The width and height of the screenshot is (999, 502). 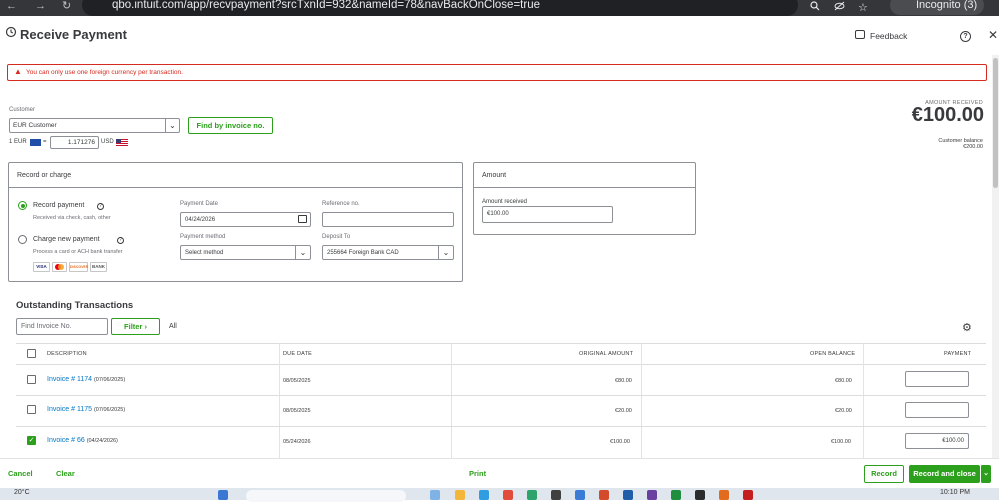 What do you see at coordinates (860, 34) in the screenshot?
I see `feedback-icon` at bounding box center [860, 34].